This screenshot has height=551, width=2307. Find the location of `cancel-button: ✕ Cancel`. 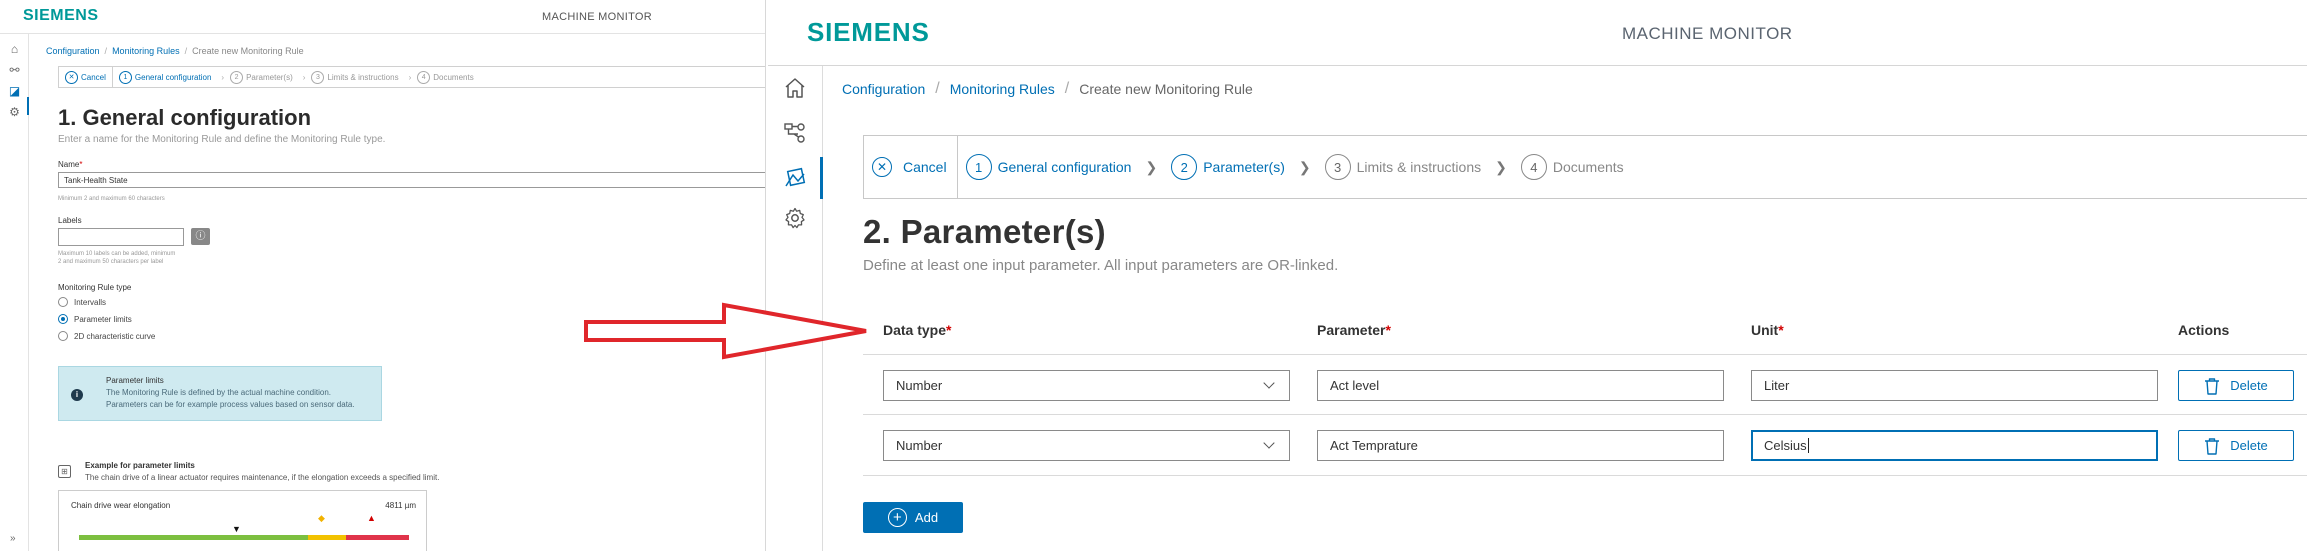

cancel-button: ✕ Cancel is located at coordinates (911, 167).